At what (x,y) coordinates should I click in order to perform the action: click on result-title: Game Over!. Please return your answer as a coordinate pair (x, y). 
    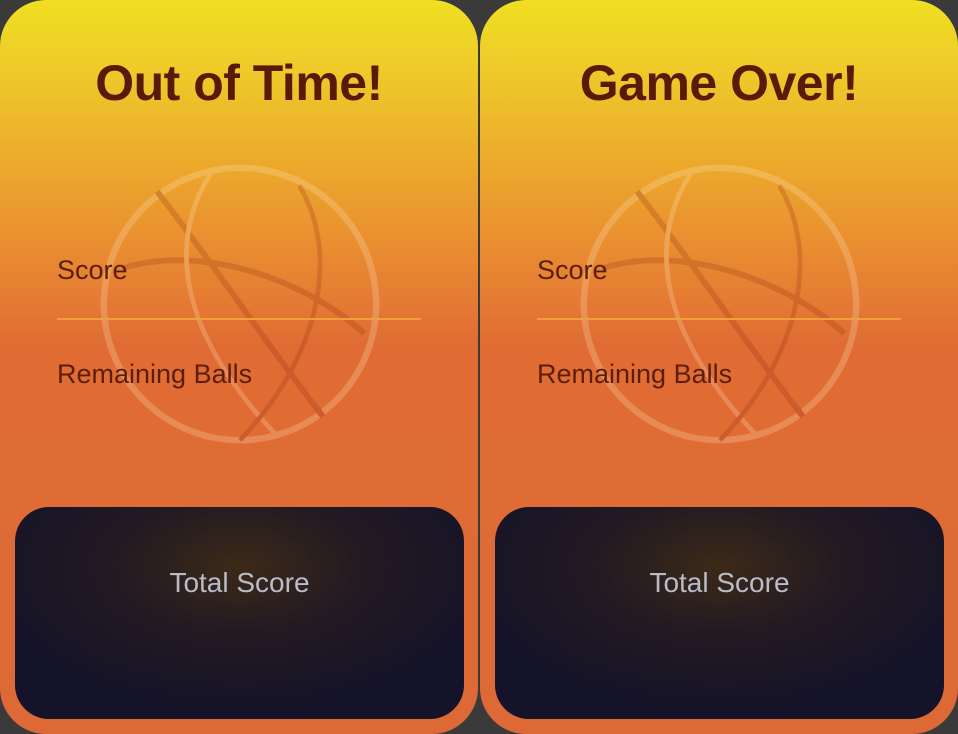
    Looking at the image, I should click on (719, 83).